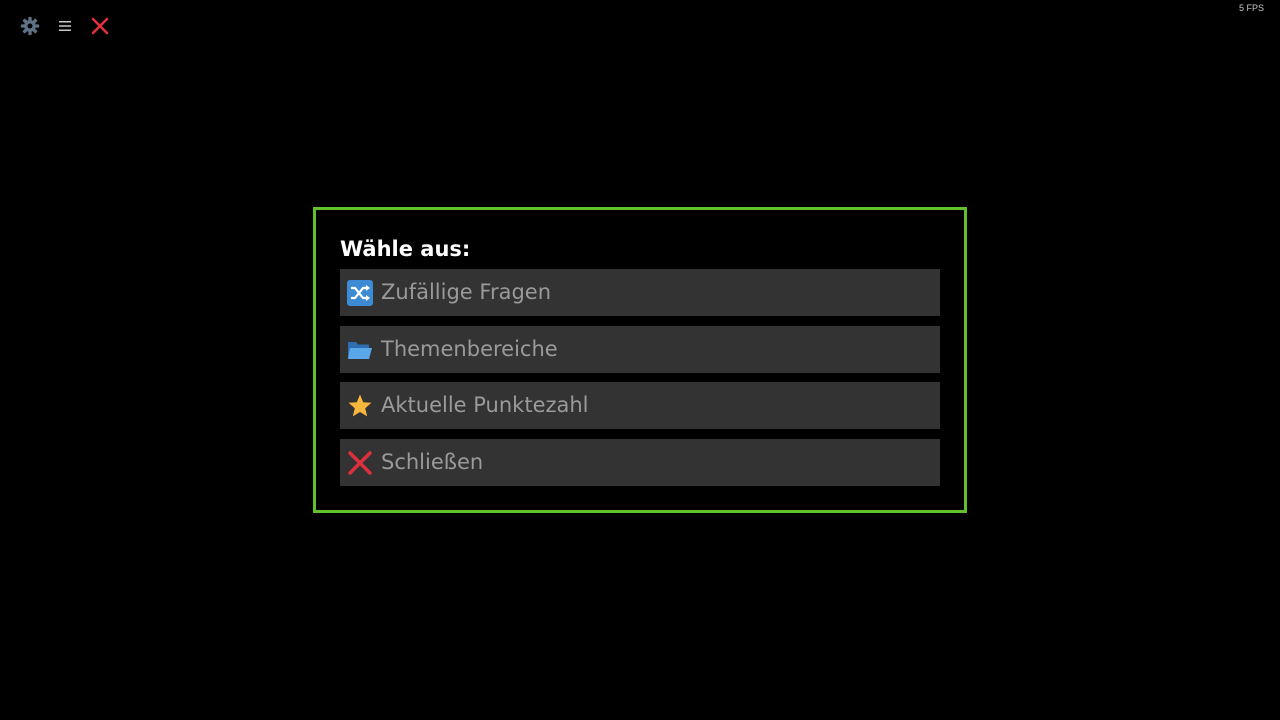 The image size is (1280, 720). Describe the element at coordinates (640, 405) in the screenshot. I see `current-score-button: Aktuelle Punktezahl` at that location.